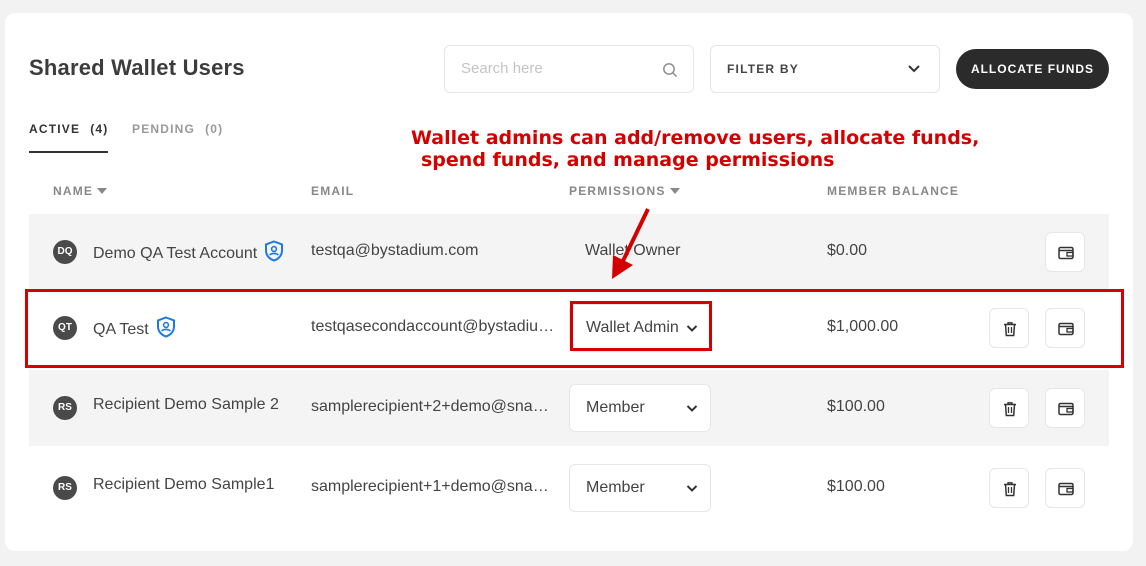 The height and width of the screenshot is (566, 1146). Describe the element at coordinates (333, 191) in the screenshot. I see `column-header-email: EMAIL` at that location.